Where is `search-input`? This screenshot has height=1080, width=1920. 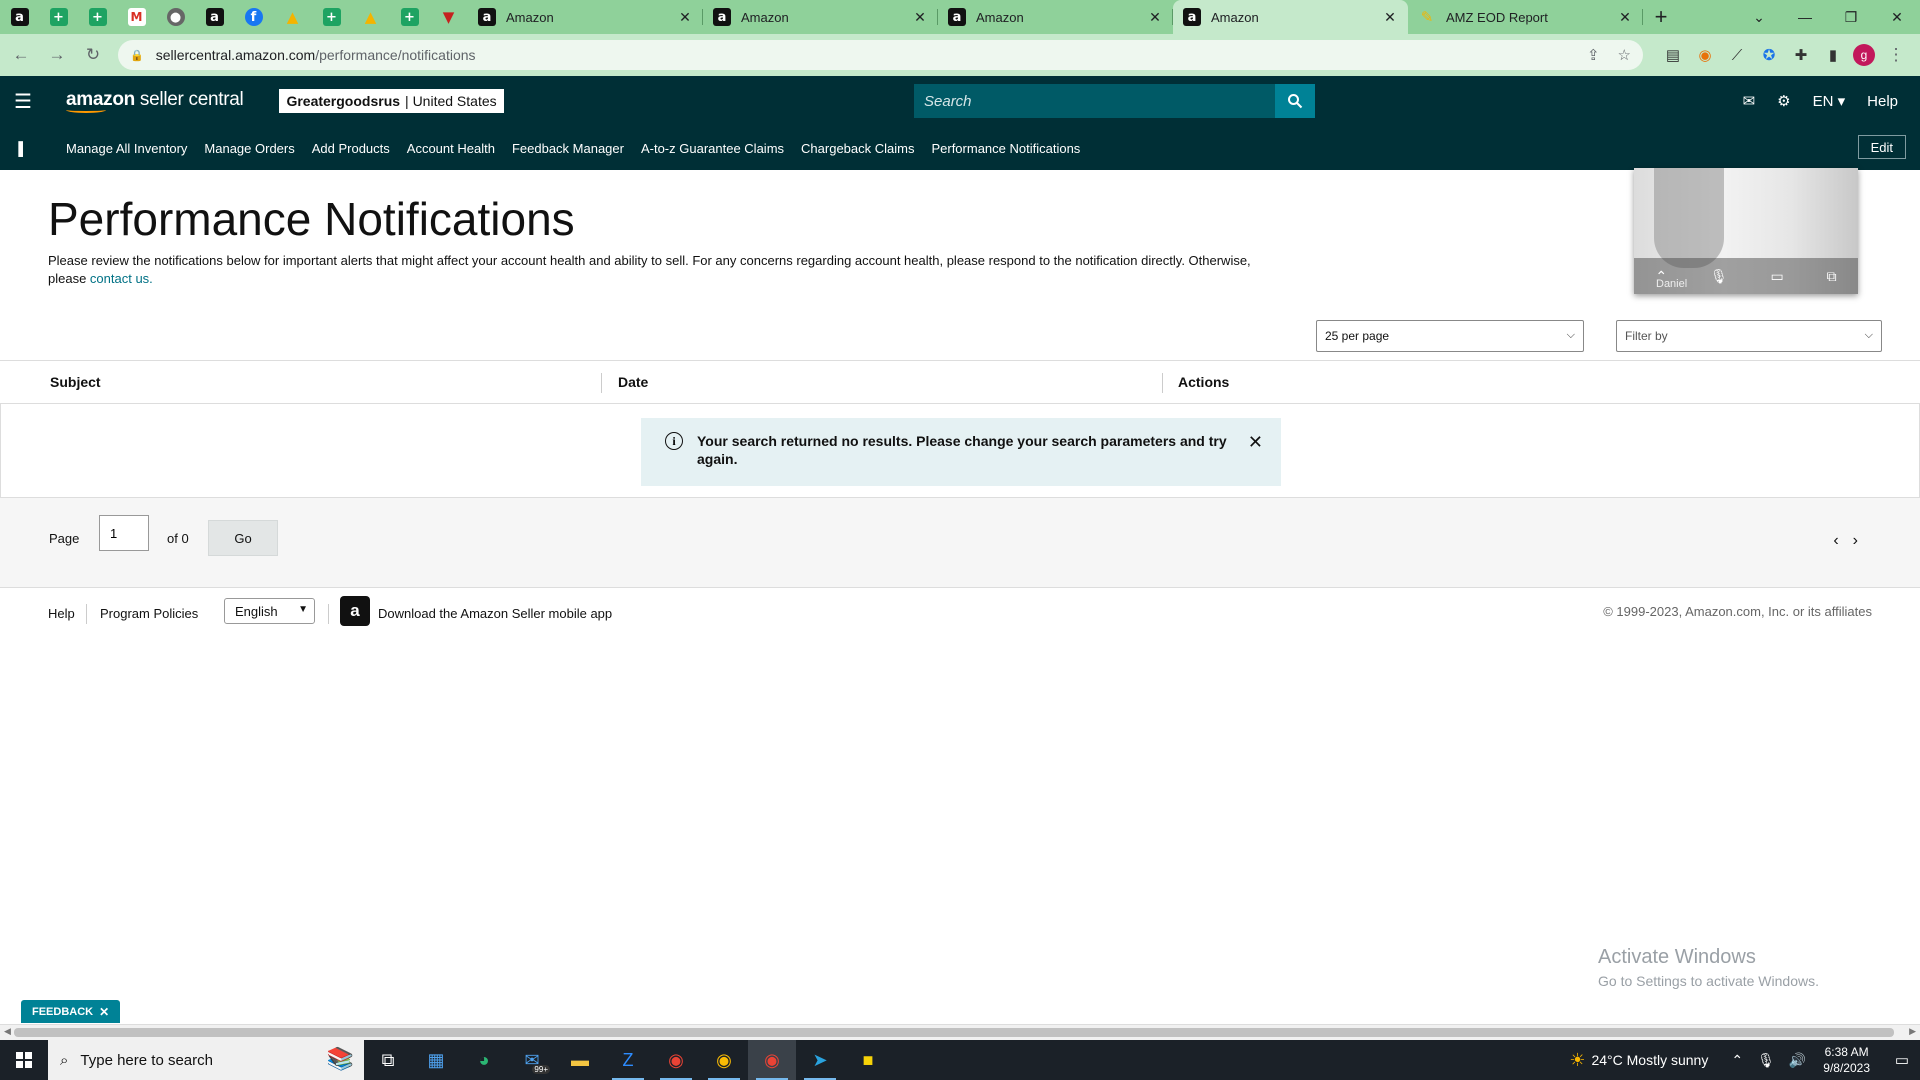
search-input is located at coordinates (1094, 101).